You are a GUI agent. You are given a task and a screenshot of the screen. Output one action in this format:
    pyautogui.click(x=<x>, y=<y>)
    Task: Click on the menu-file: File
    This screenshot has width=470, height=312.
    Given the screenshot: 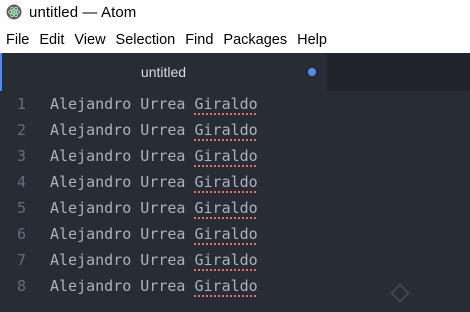 What is the action you would take?
    pyautogui.click(x=17, y=40)
    